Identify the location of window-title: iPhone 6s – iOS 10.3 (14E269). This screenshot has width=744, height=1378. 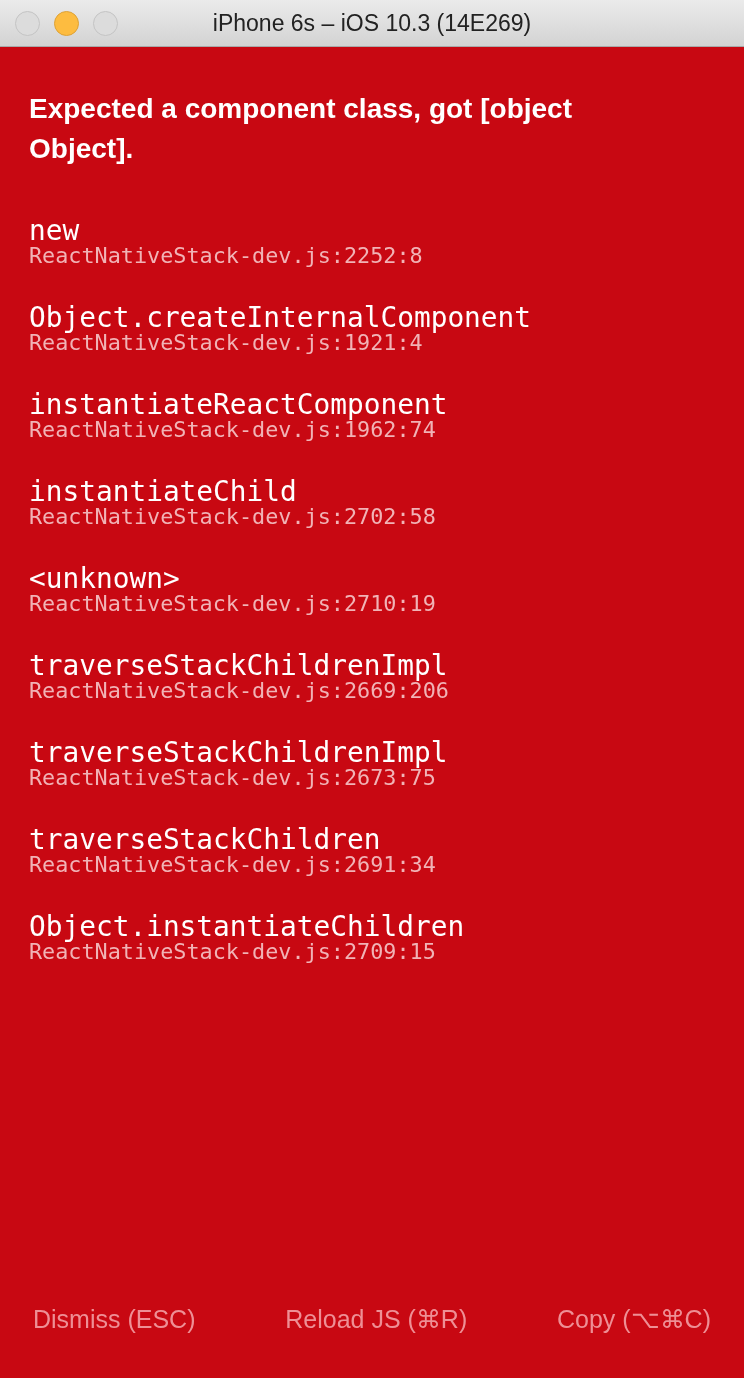
(372, 23).